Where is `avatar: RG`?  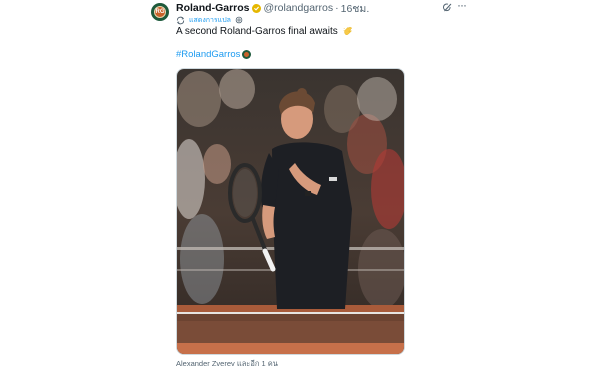
avatar: RG is located at coordinates (160, 12).